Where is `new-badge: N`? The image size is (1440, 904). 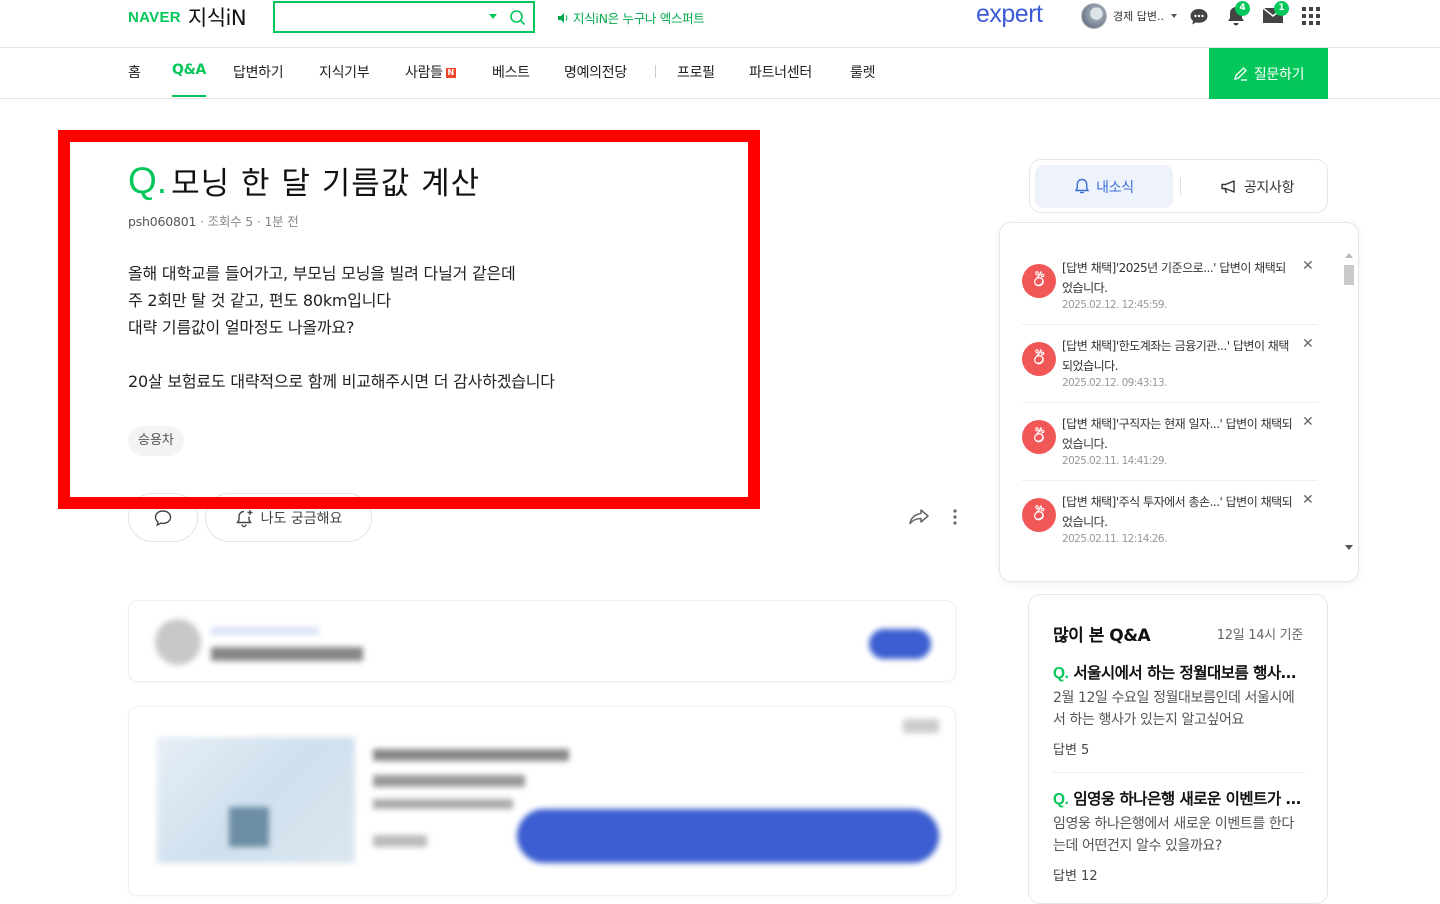
new-badge: N is located at coordinates (450, 73).